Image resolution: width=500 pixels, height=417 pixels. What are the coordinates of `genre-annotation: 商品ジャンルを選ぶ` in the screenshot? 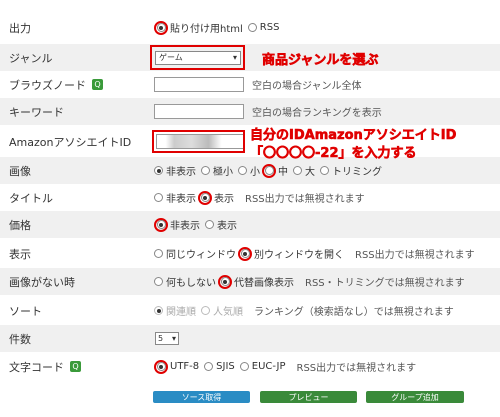 It's located at (320, 61).